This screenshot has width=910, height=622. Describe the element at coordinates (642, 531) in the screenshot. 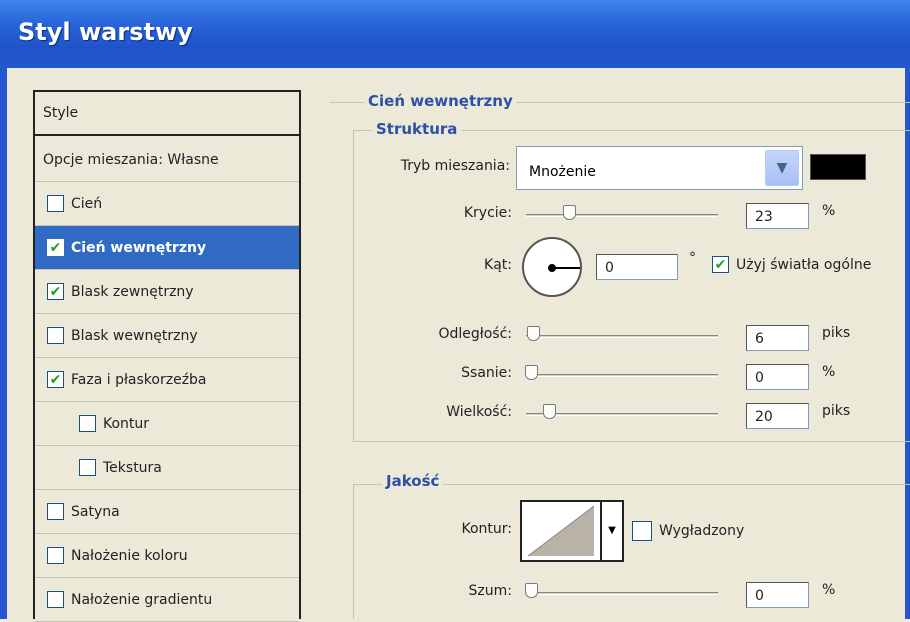

I see `antialias-checkbox` at that location.